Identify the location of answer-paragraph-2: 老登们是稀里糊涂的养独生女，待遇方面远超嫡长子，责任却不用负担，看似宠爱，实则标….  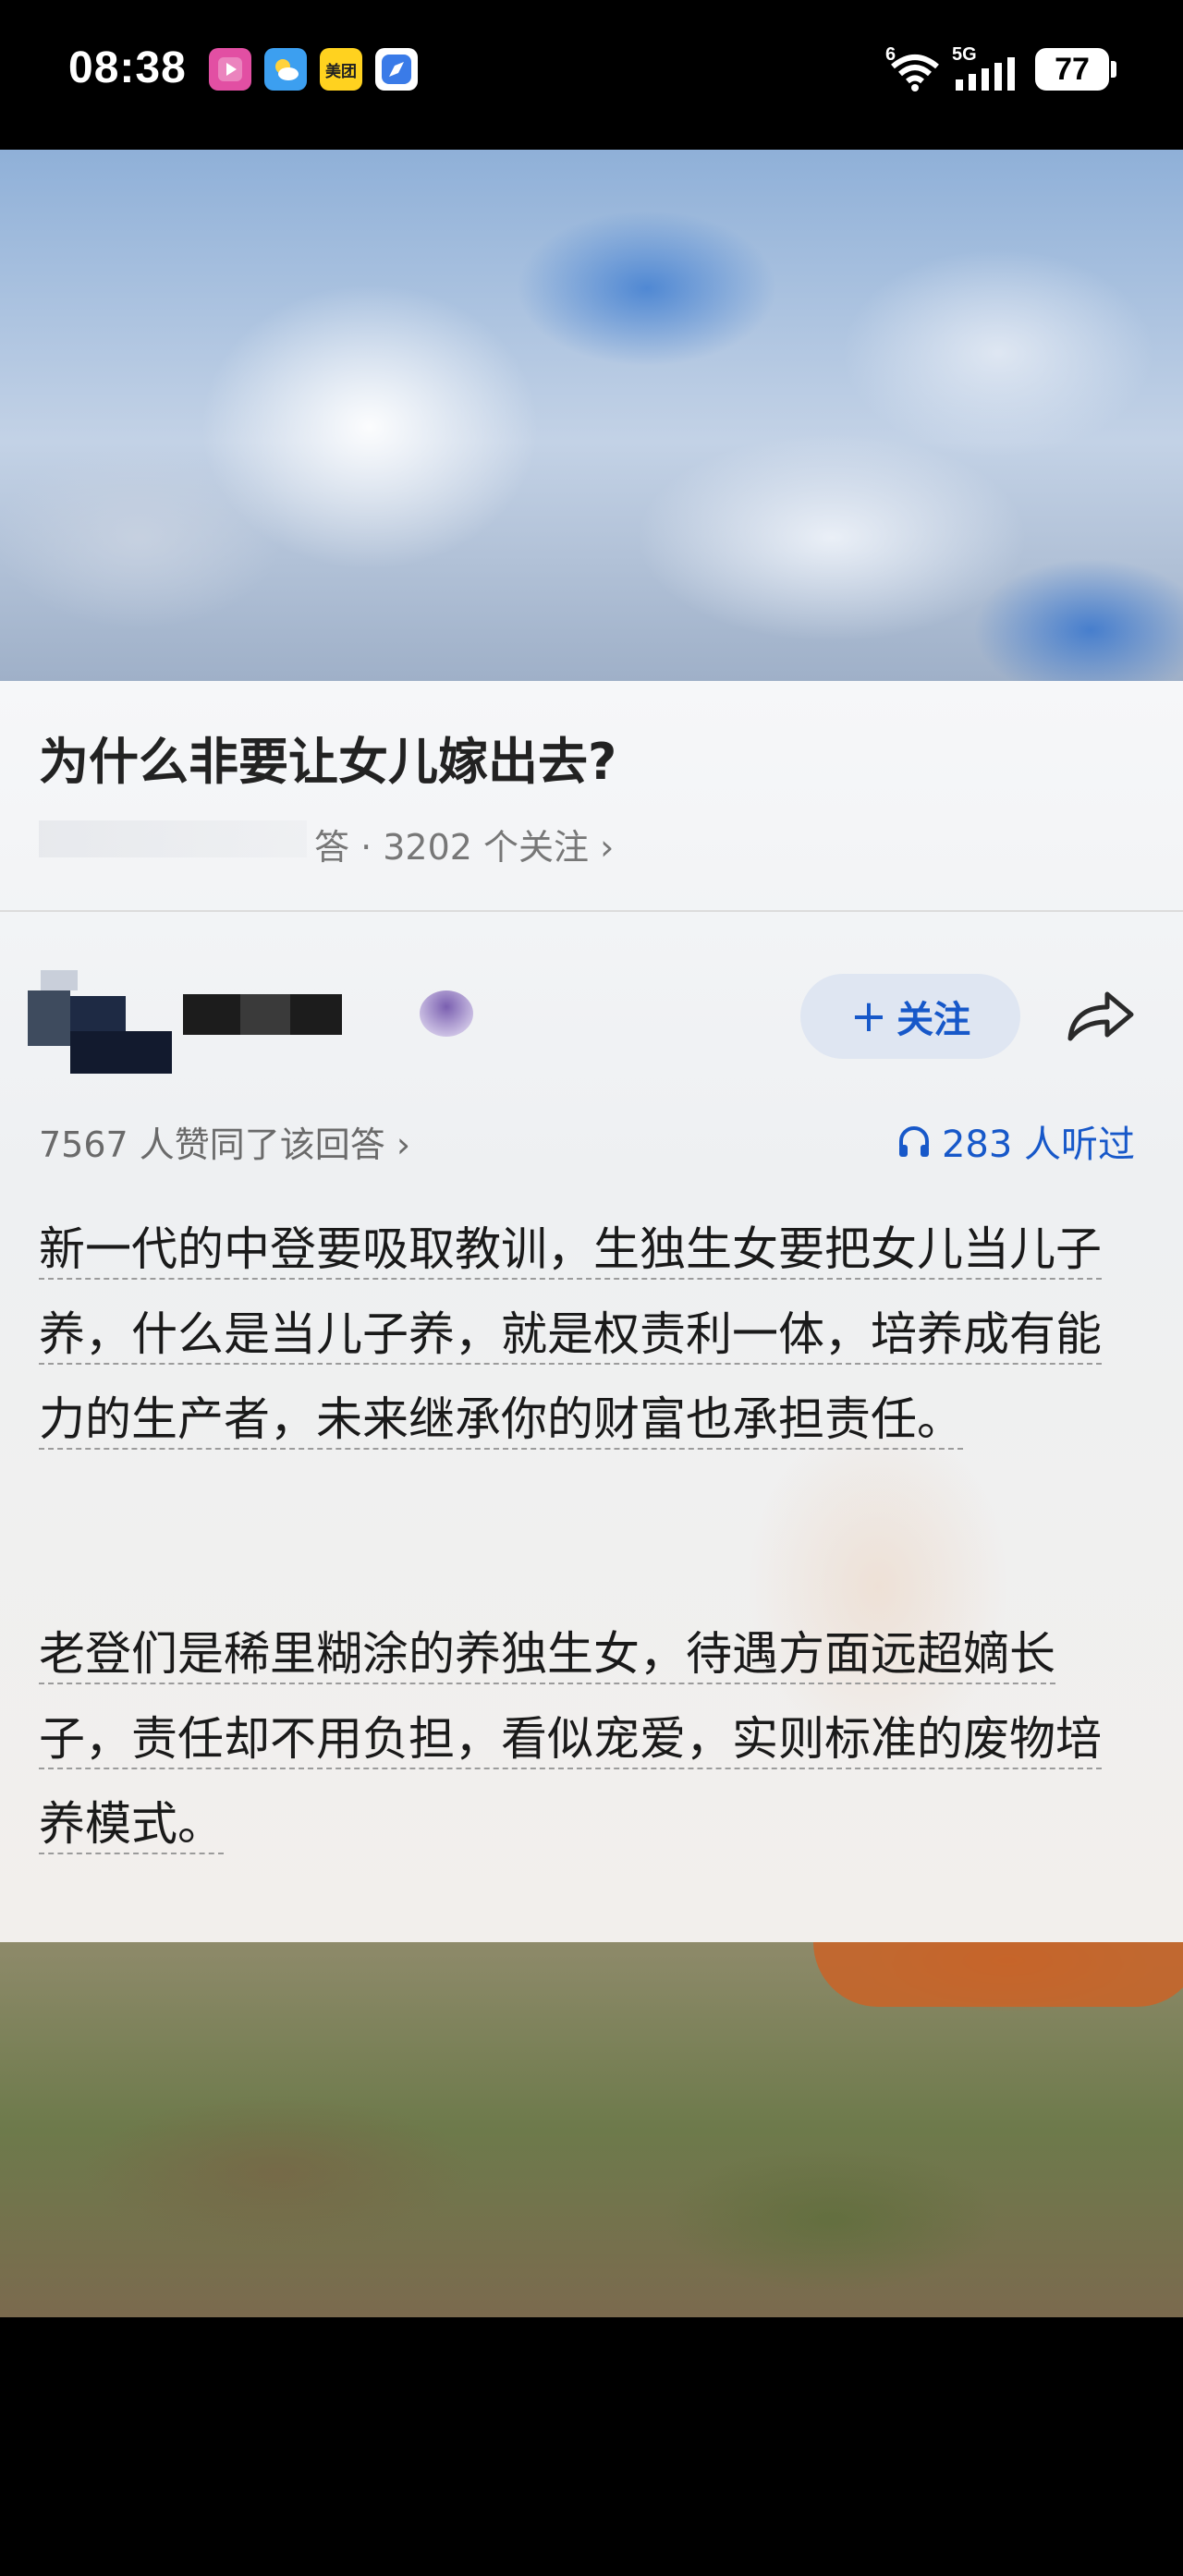
(592, 1738).